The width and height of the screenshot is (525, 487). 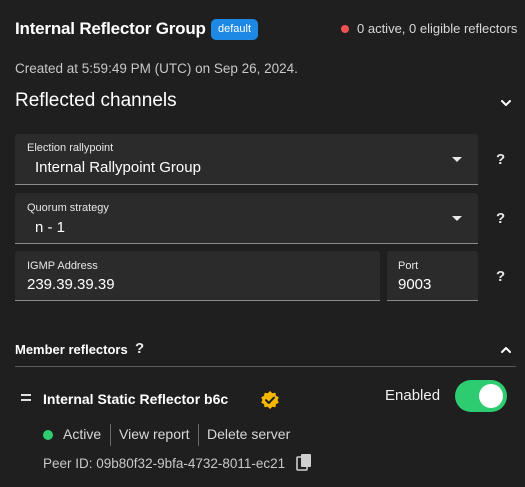 What do you see at coordinates (62, 266) in the screenshot?
I see `igmp-address-label: IGMP Address` at bounding box center [62, 266].